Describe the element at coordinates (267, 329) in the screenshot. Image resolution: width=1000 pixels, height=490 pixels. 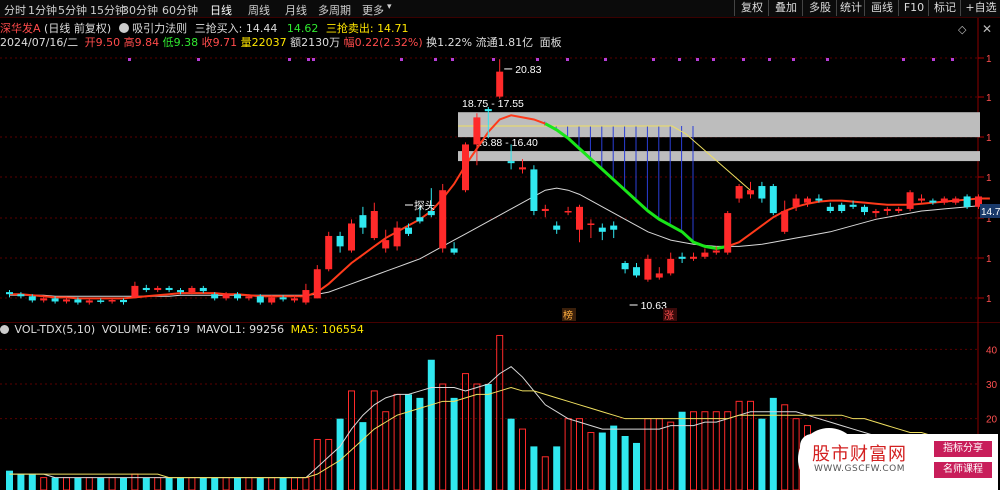
I see `mavol1-value: 99256` at that location.